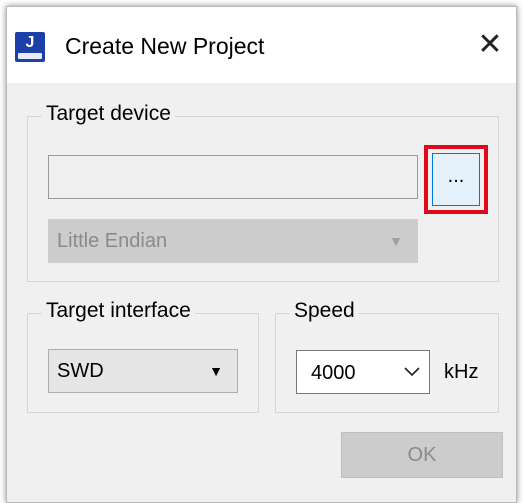 Image resolution: width=523 pixels, height=503 pixels. I want to click on dropdown-arrow-icon: ▼, so click(216, 371).